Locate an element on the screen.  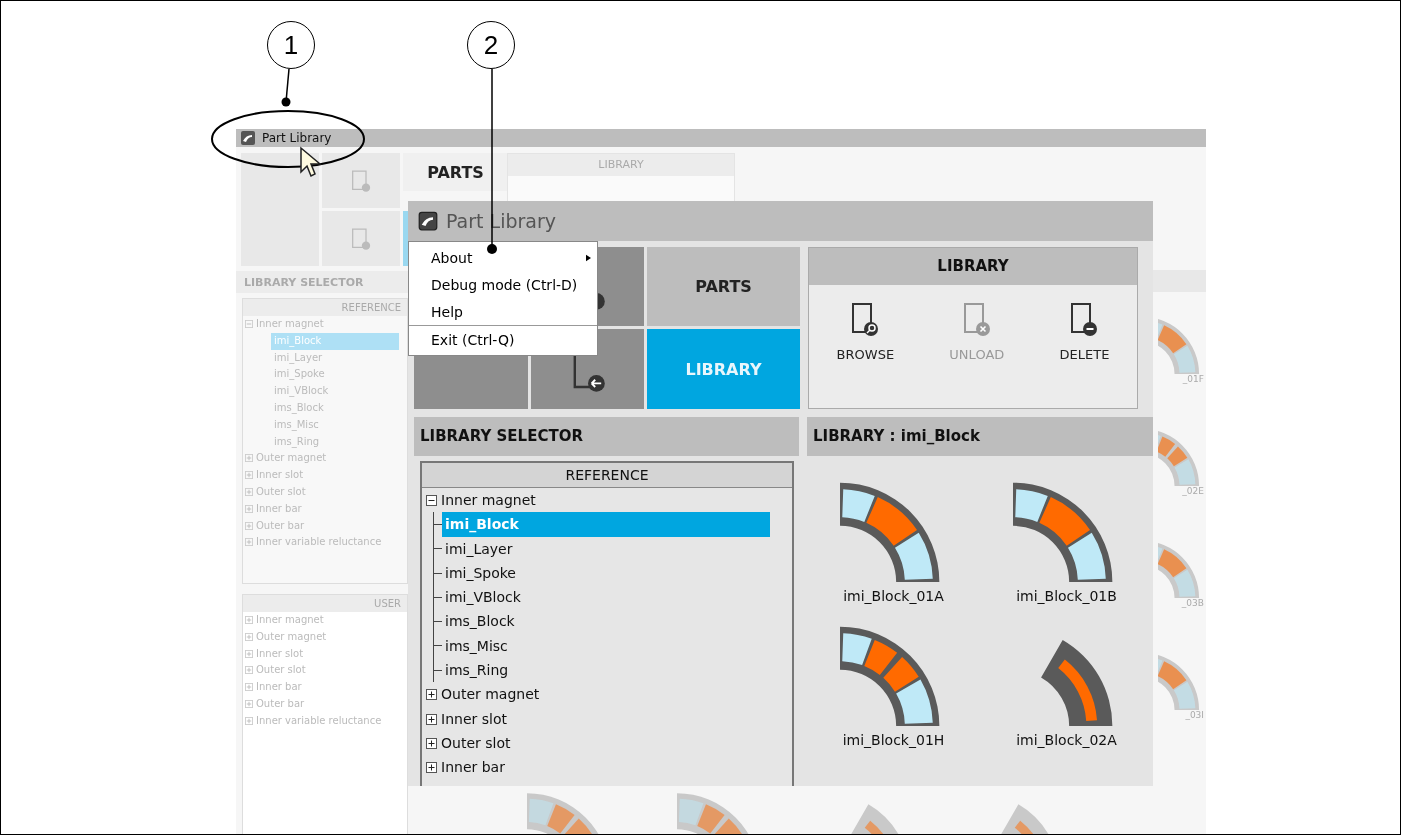
menu-item: Help is located at coordinates (503, 311).